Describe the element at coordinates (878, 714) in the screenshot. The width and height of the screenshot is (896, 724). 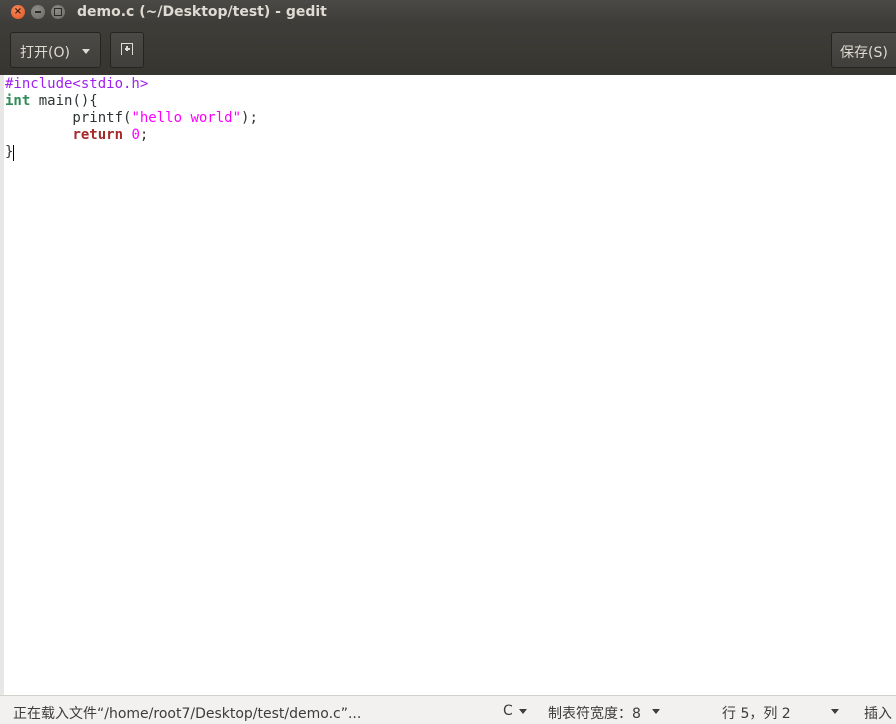
I see `insert-mode-indicator: 插入` at that location.